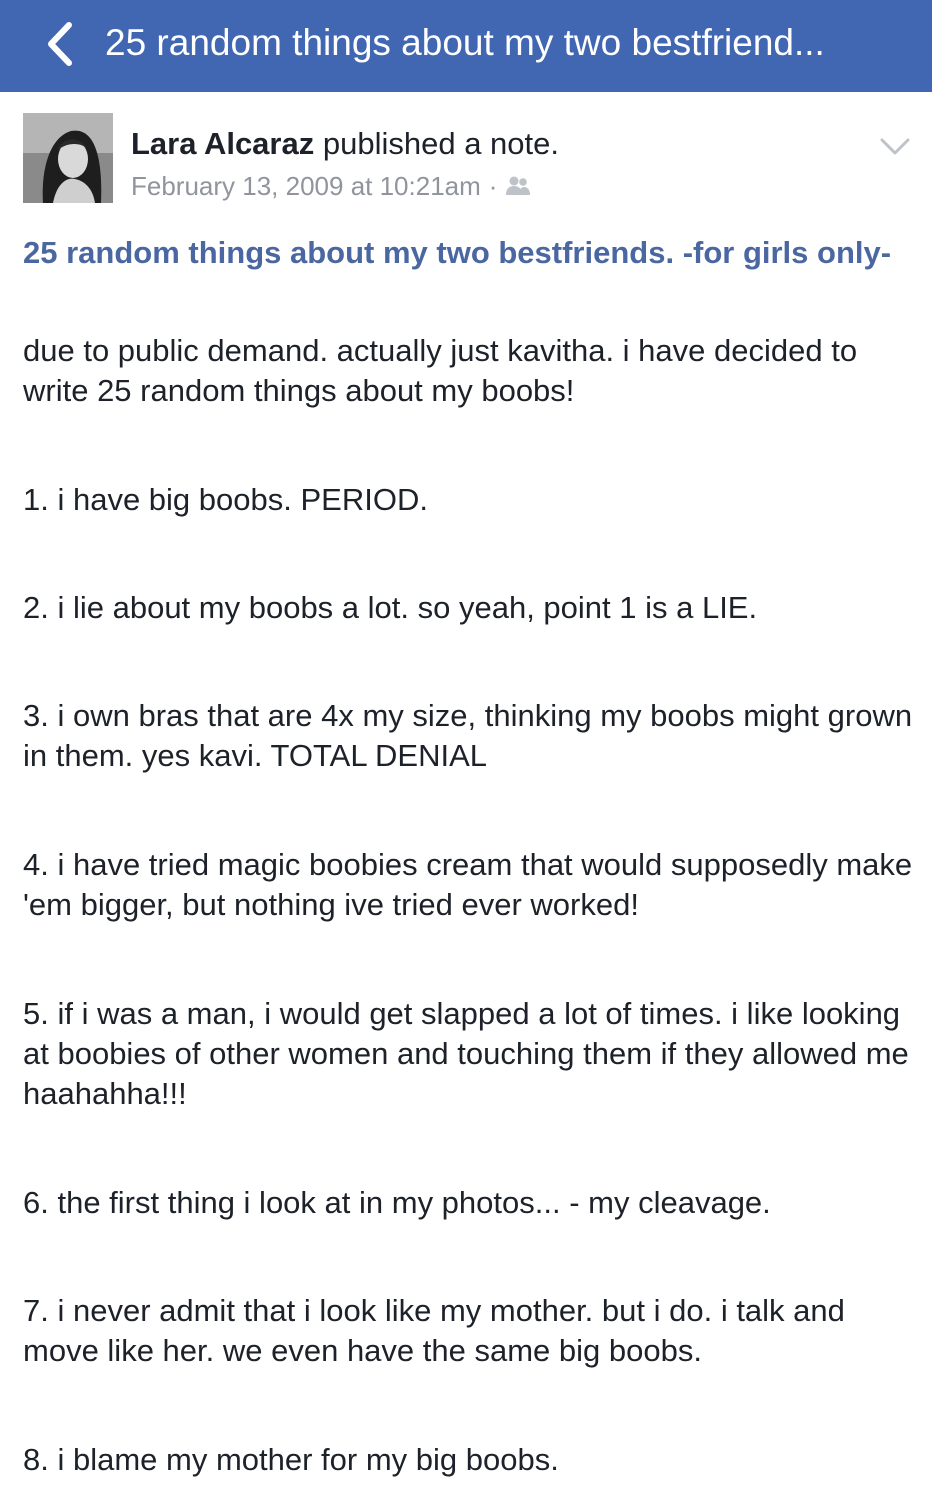  I want to click on post-options-button, so click(895, 146).